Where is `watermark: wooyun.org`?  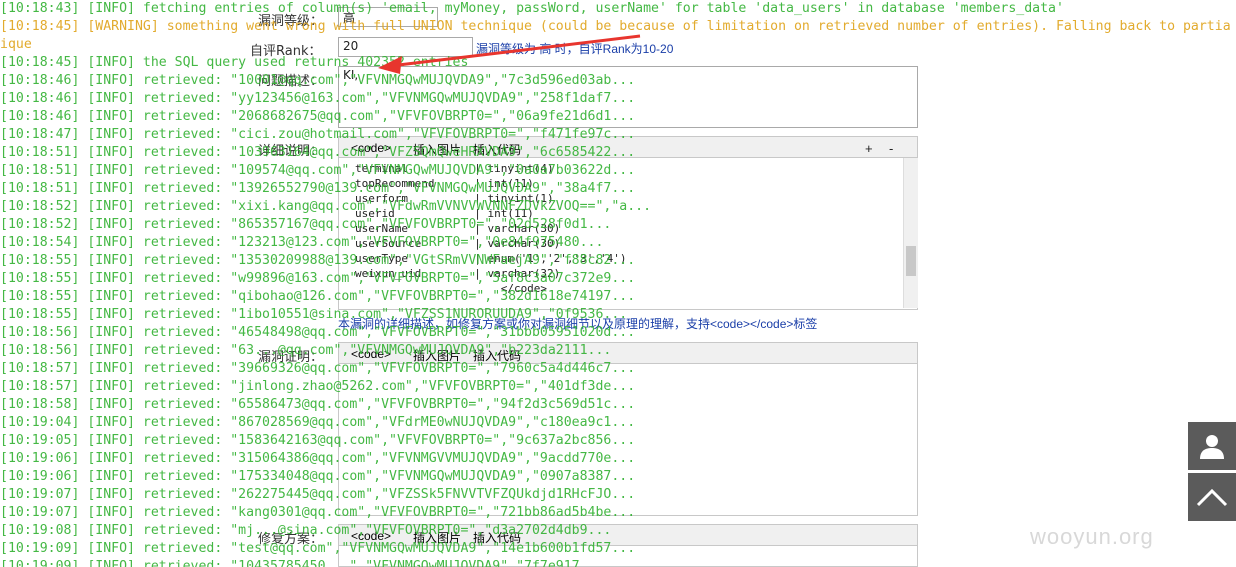 watermark: wooyun.org is located at coordinates (1092, 536).